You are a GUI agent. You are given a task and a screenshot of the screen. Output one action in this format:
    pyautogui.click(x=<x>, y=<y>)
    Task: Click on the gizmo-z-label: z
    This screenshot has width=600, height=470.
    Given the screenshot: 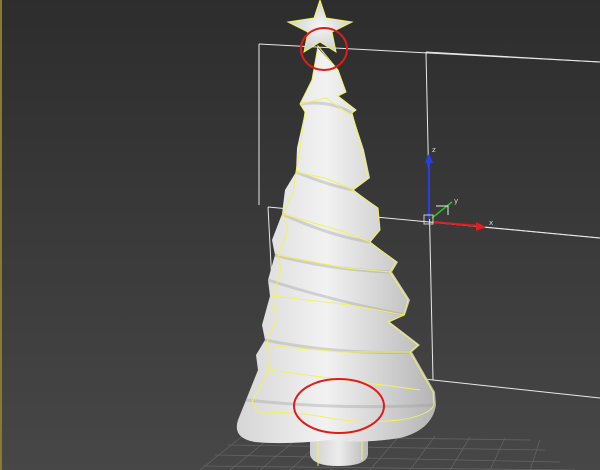 What is the action you would take?
    pyautogui.click(x=434, y=150)
    